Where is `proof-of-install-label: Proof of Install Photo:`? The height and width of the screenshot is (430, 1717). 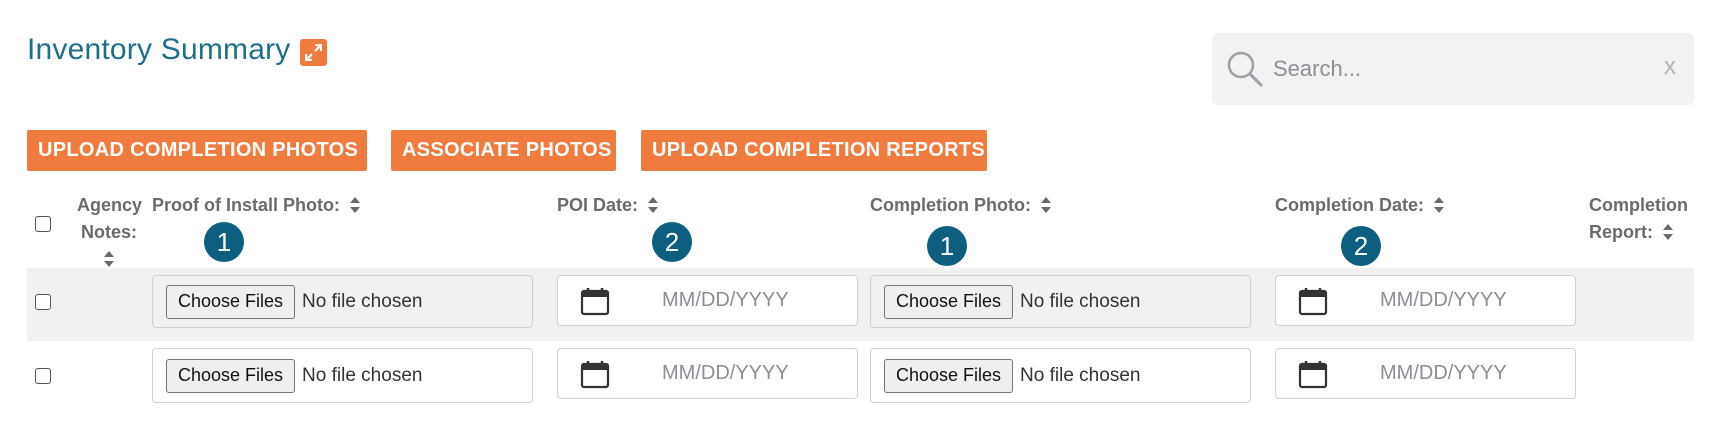
proof-of-install-label: Proof of Install Photo: is located at coordinates (246, 205).